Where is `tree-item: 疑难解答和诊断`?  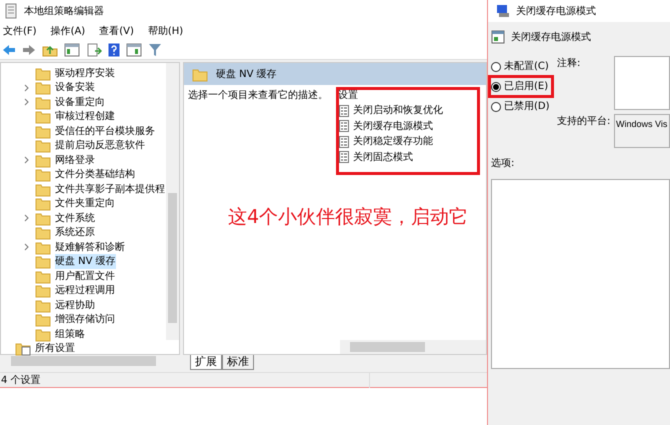 tree-item: 疑难解答和诊断 is located at coordinates (90, 247).